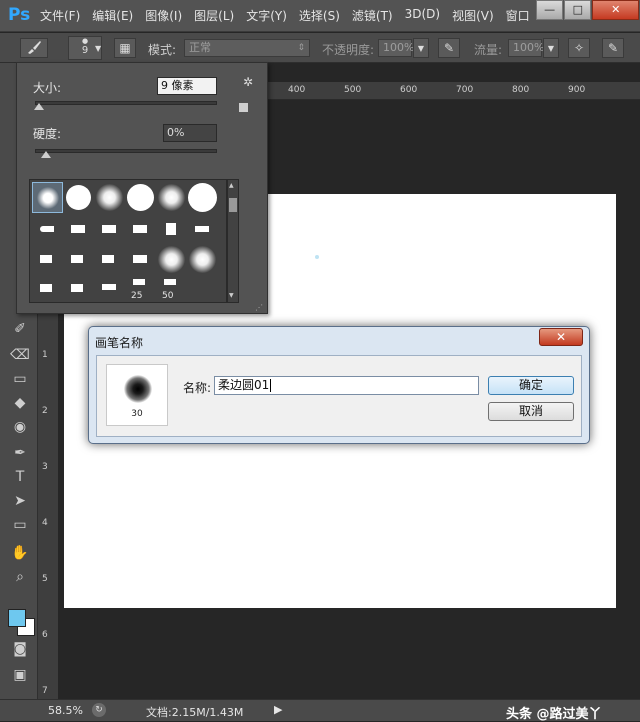 This screenshot has width=640, height=722. What do you see at coordinates (163, 15) in the screenshot?
I see `menu-image: 图像(I)` at bounding box center [163, 15].